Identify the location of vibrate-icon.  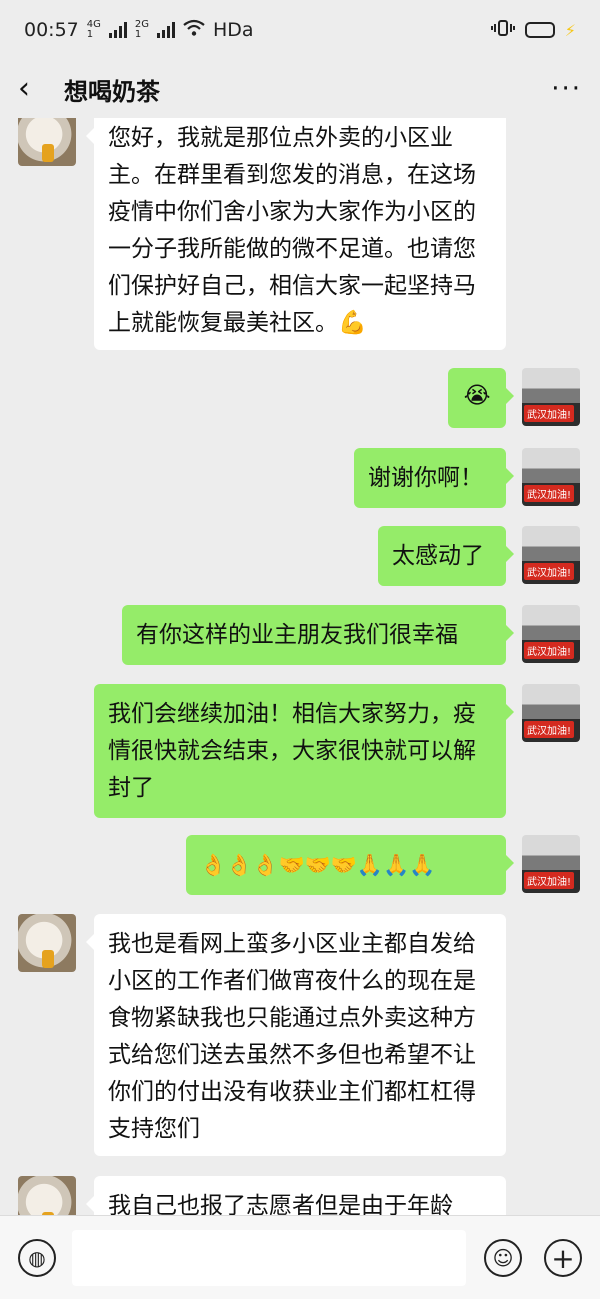
(502, 30).